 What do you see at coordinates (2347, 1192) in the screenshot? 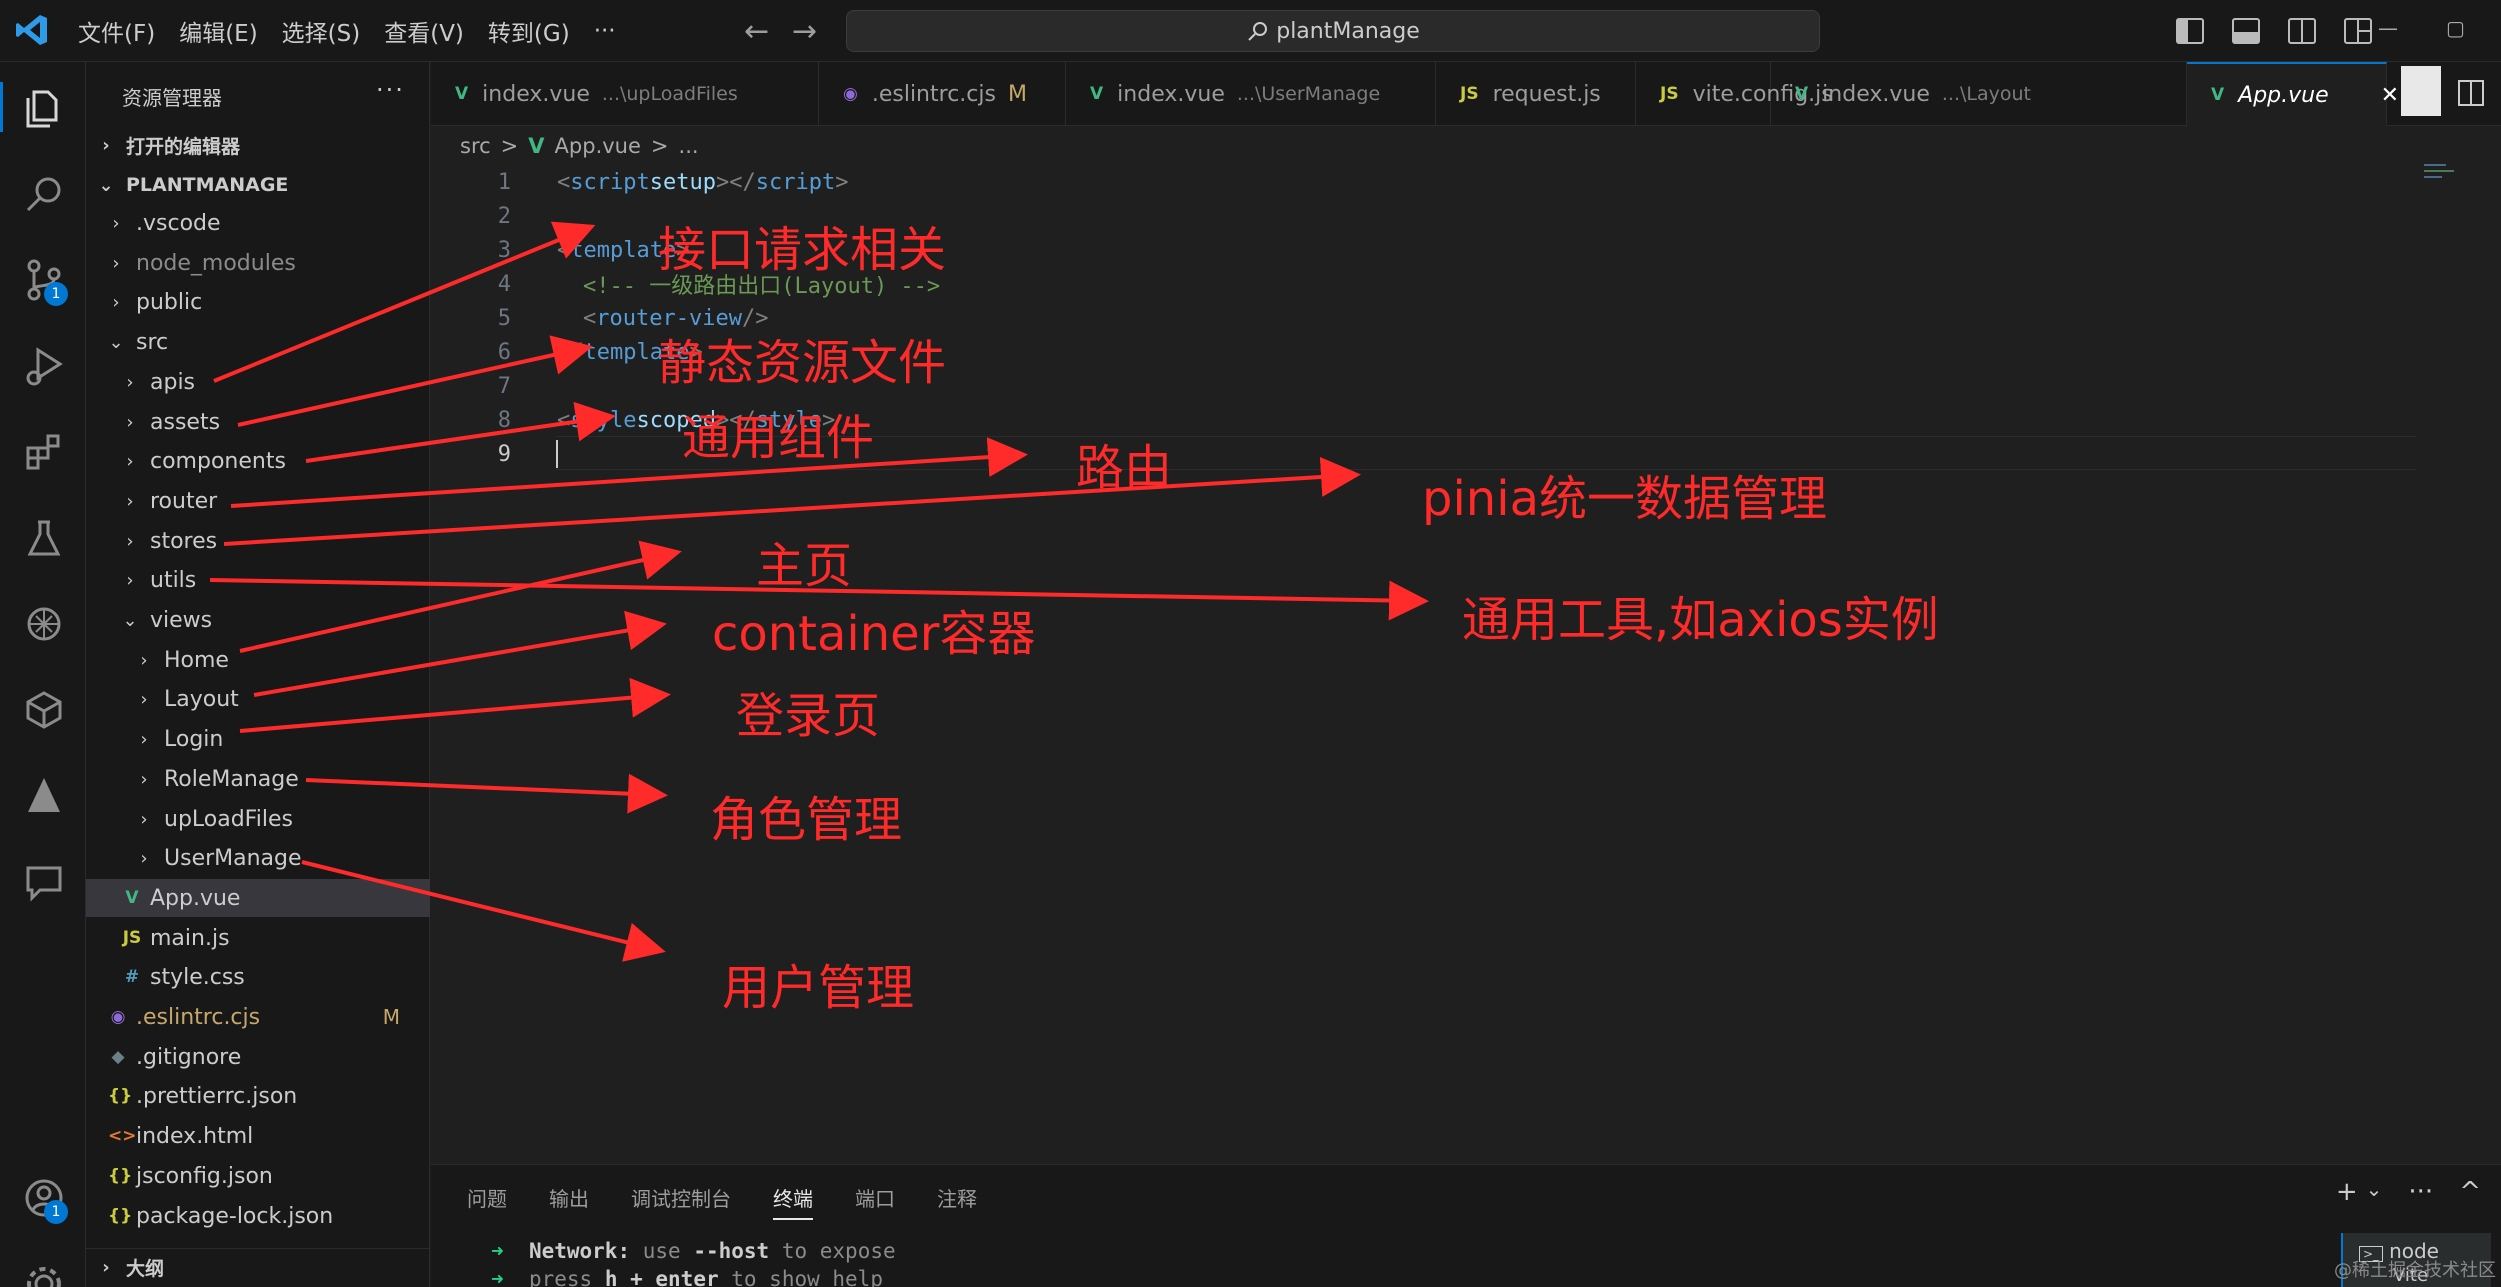
I see `new-terminal-button: +` at bounding box center [2347, 1192].